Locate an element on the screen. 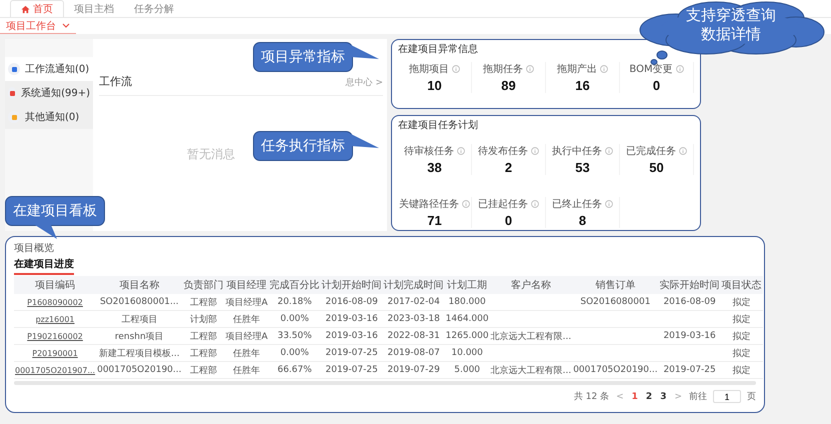  table-cell: 2016-08-09 is located at coordinates (689, 302).